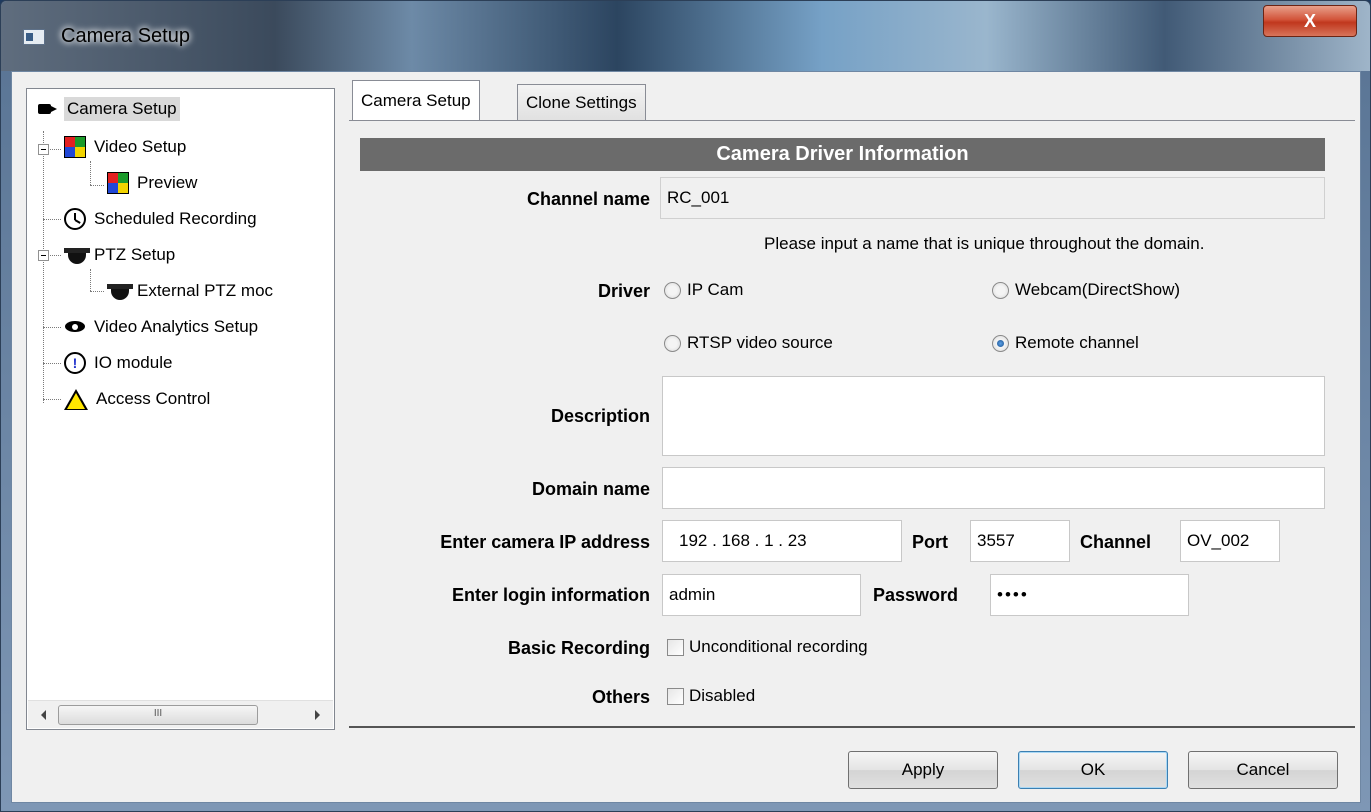  I want to click on password-label: Password, so click(916, 595).